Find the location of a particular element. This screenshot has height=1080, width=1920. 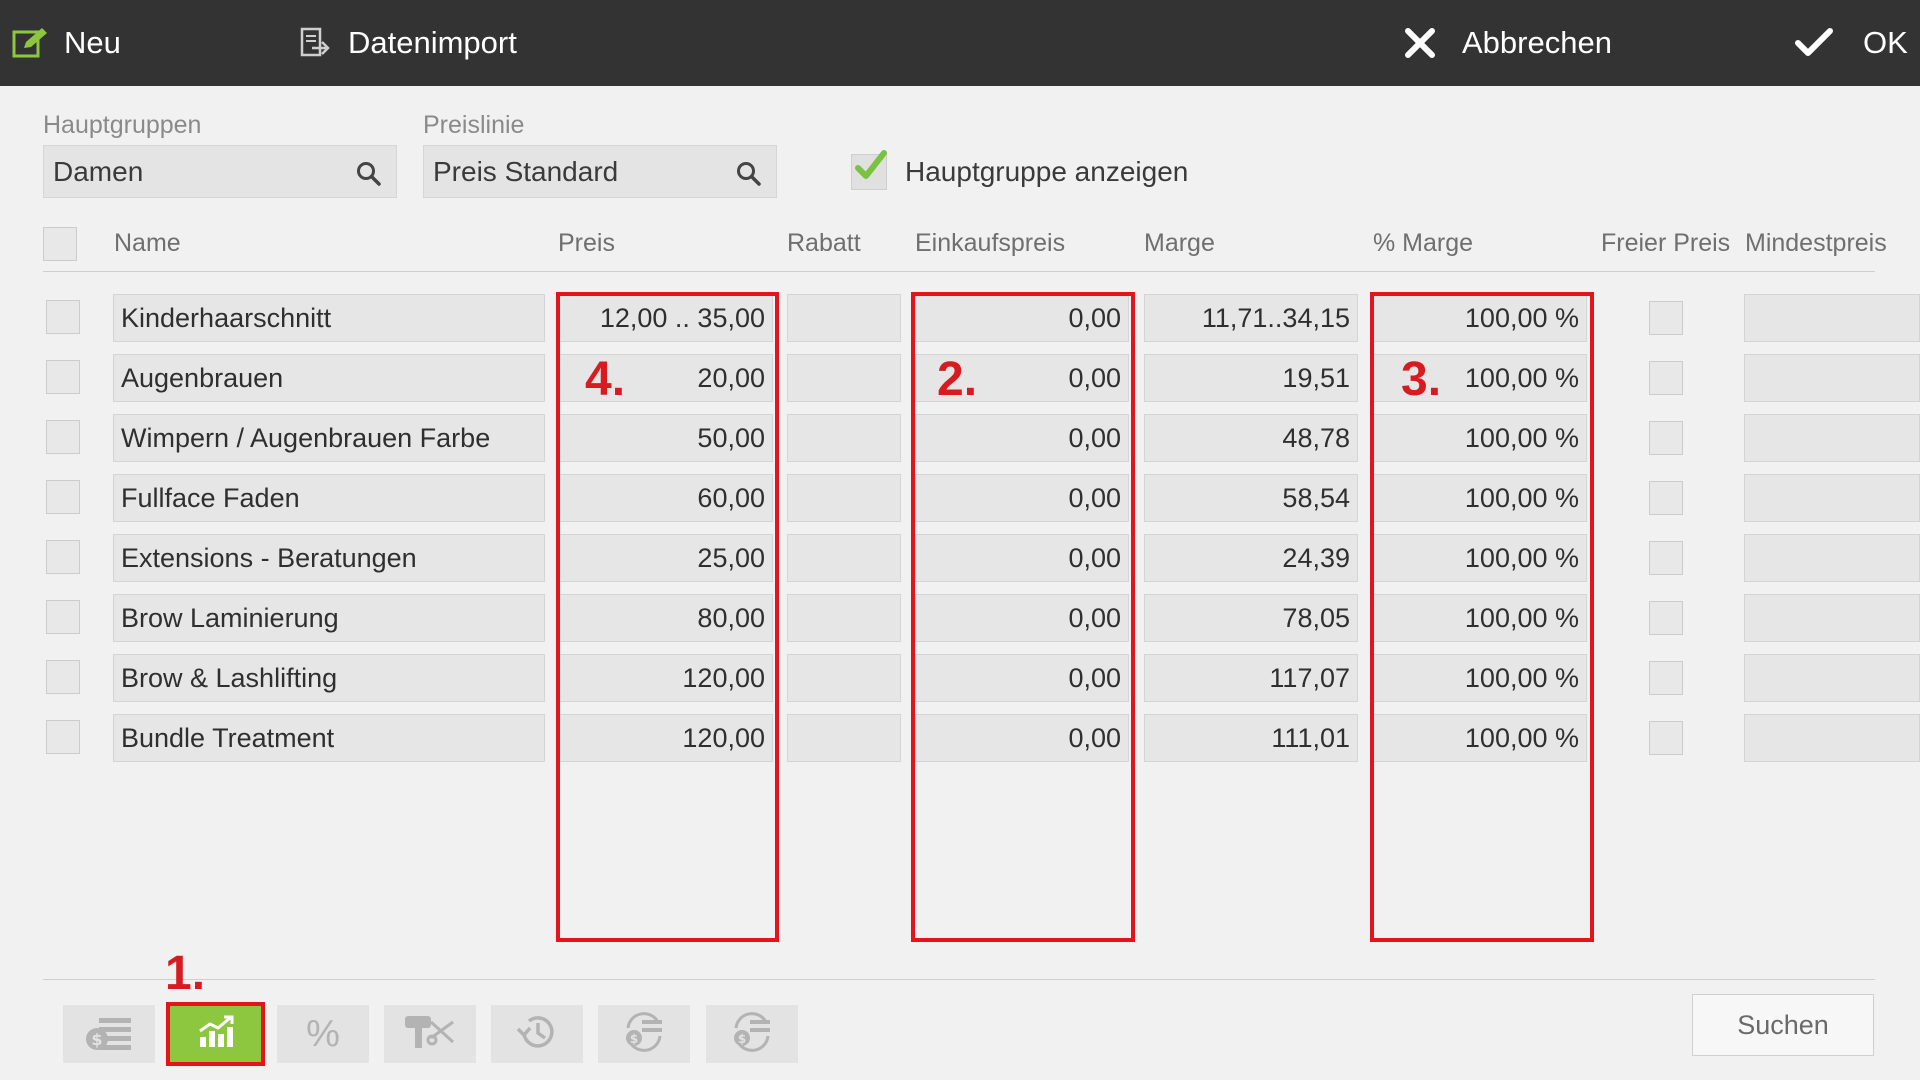

search-button: Suchen is located at coordinates (1783, 1025).